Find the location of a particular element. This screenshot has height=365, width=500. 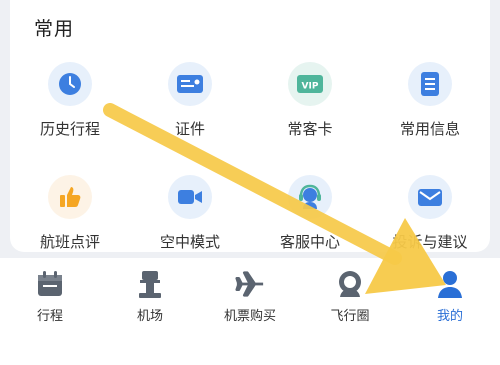

tab-trips: 行程 is located at coordinates (50, 311).